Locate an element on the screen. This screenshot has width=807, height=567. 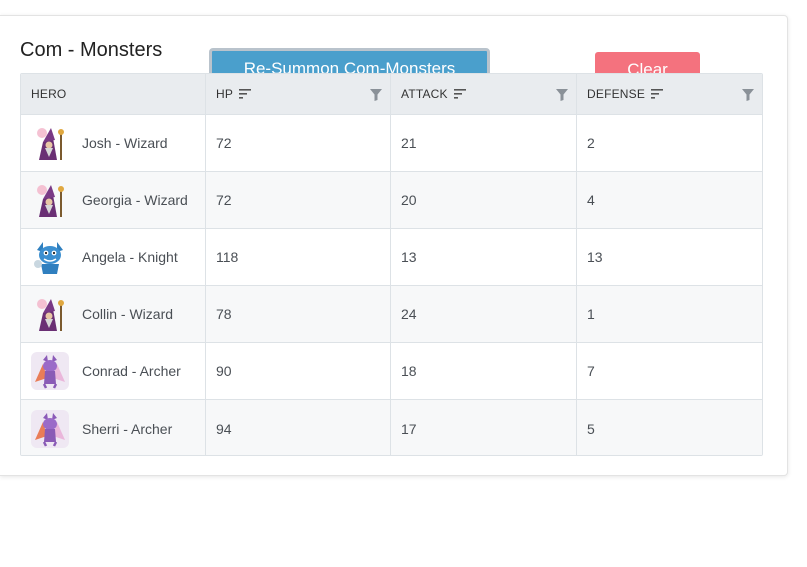
attack-cell: 18 is located at coordinates (484, 371).